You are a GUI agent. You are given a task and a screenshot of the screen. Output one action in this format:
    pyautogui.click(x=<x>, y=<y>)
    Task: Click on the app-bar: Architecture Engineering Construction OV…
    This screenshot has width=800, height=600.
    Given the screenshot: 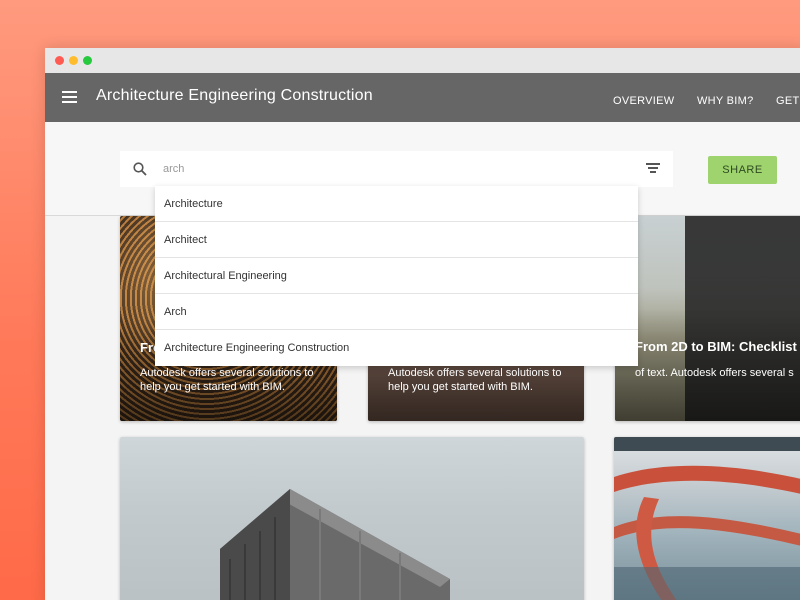 What is the action you would take?
    pyautogui.click(x=422, y=97)
    